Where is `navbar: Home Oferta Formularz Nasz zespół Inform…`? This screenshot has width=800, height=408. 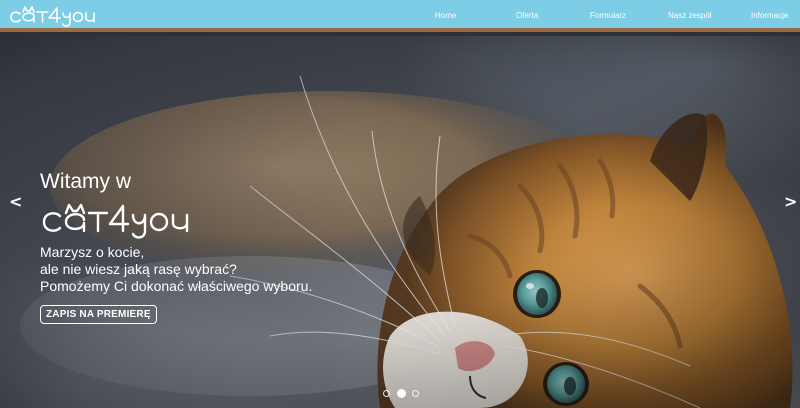
navbar: Home Oferta Formularz Nasz zespół Inform… is located at coordinates (400, 16).